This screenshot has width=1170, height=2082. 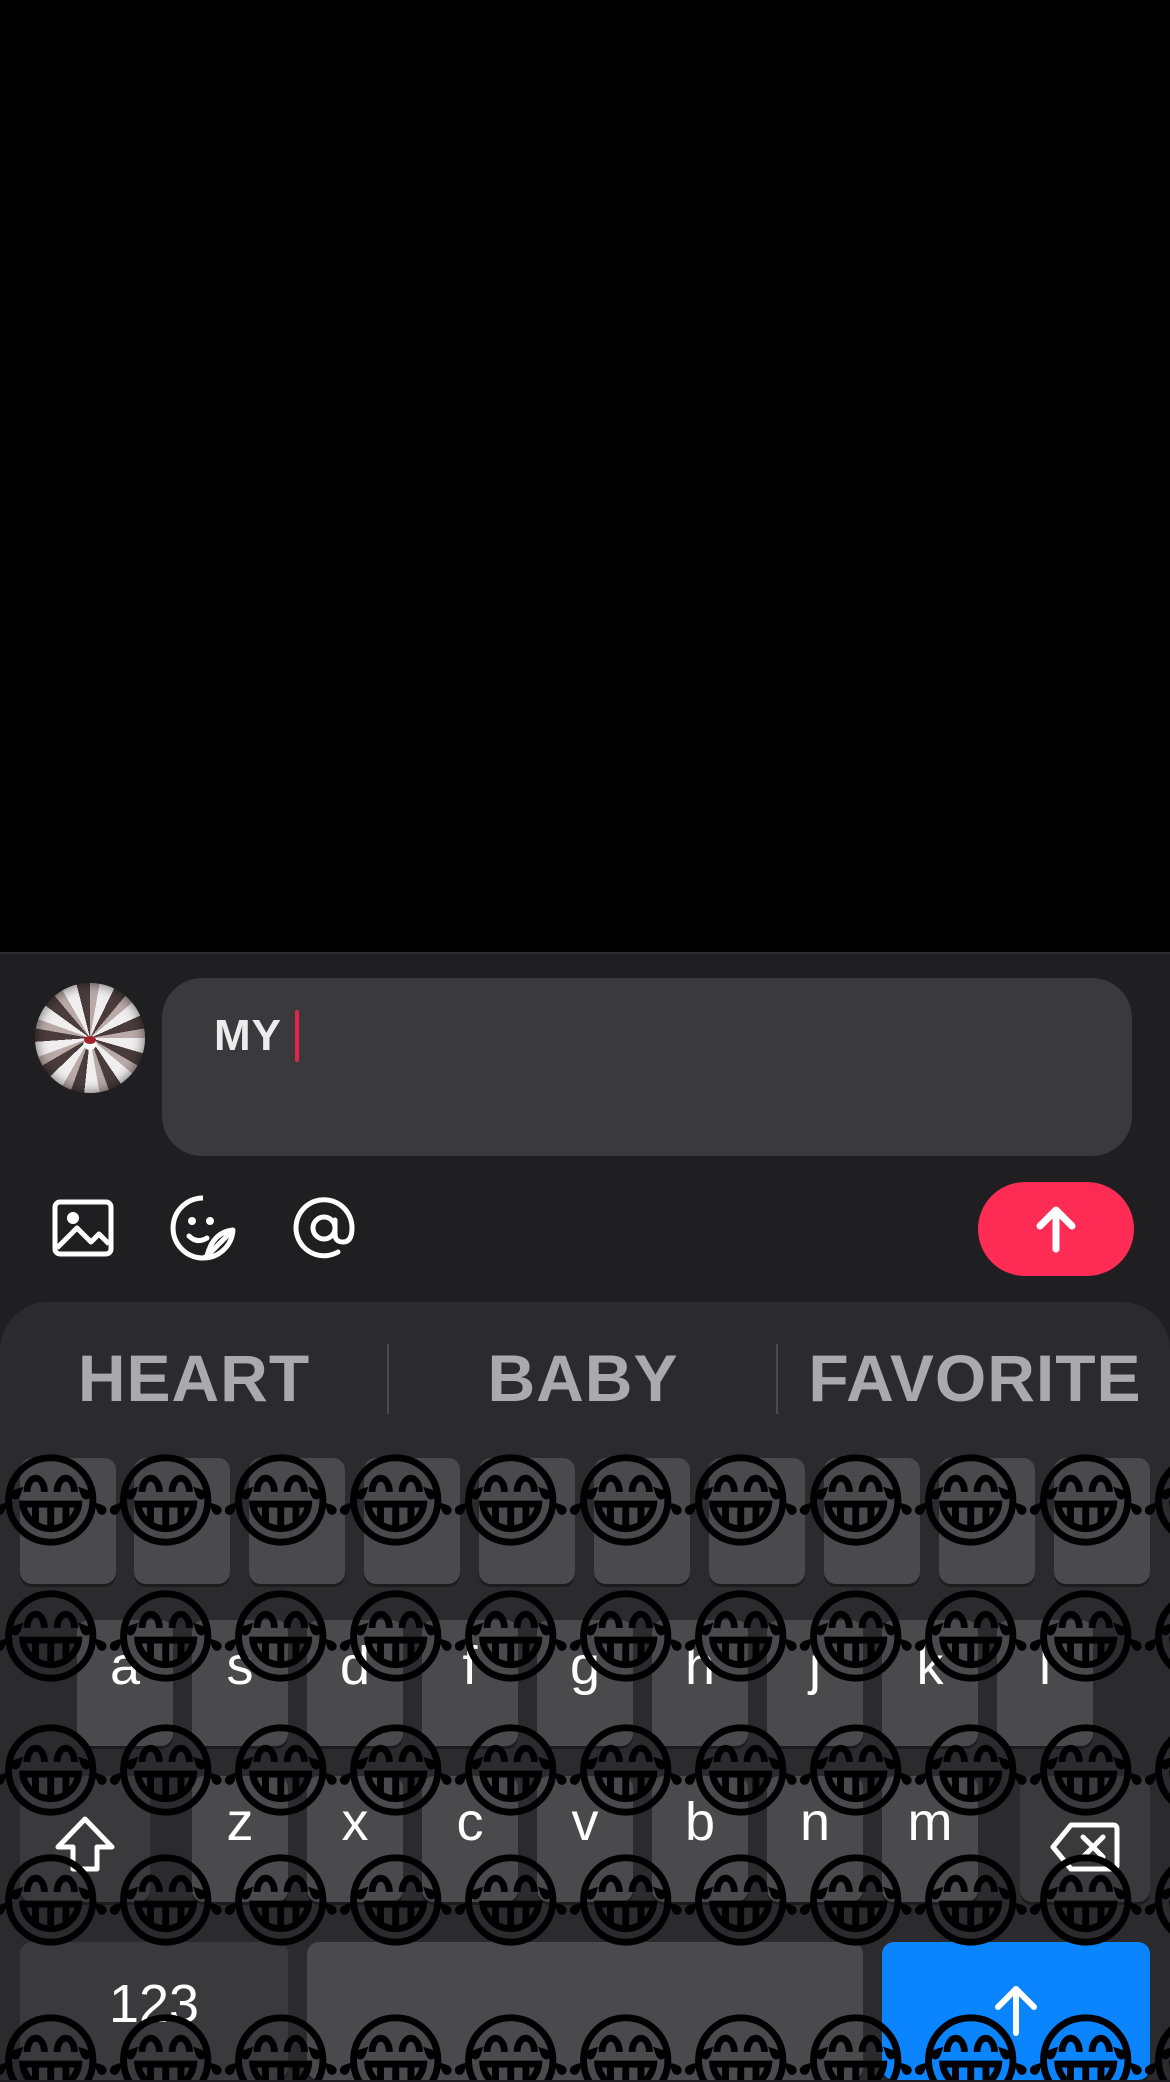 What do you see at coordinates (203, 1228) in the screenshot?
I see `sticker-icon` at bounding box center [203, 1228].